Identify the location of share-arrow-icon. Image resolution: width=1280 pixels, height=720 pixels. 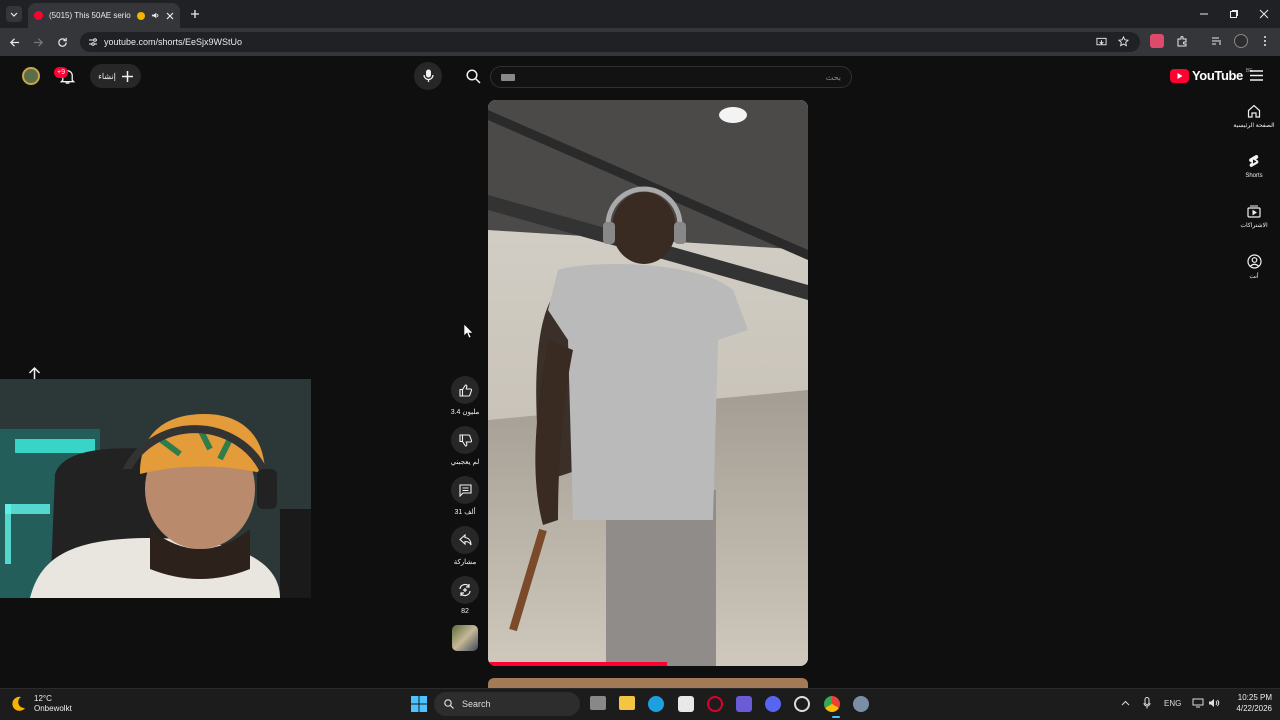
(465, 540).